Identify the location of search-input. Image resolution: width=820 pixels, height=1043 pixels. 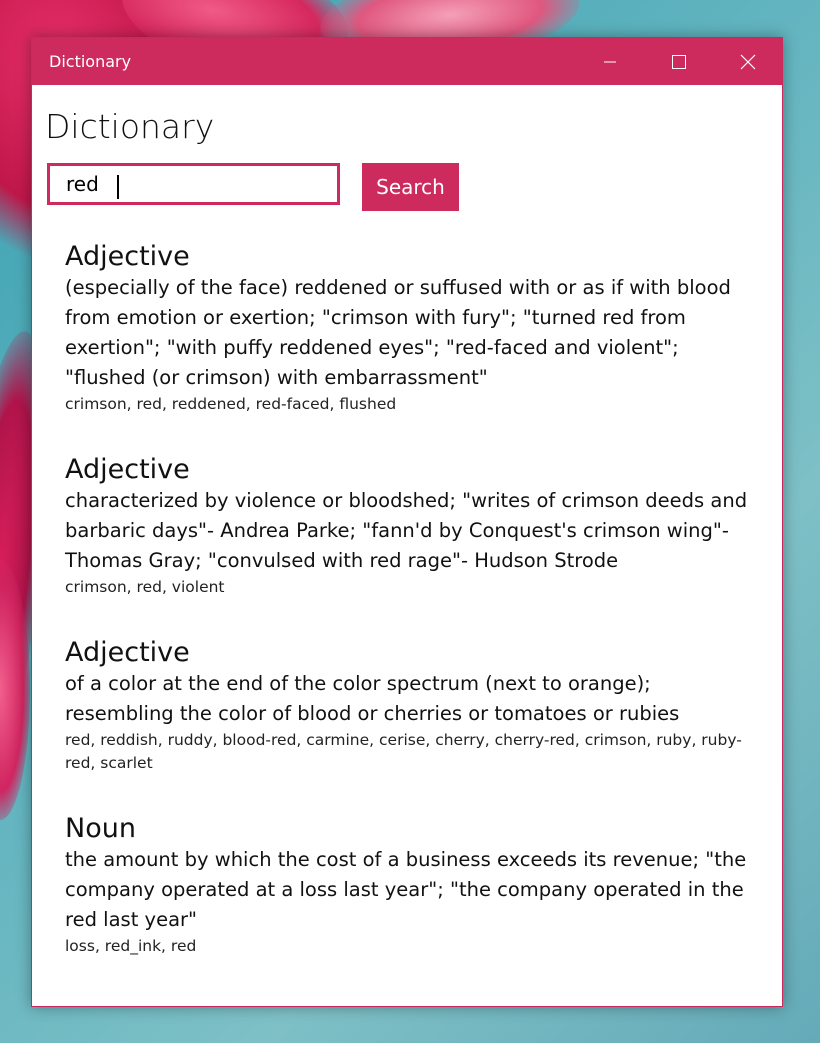
(201, 184).